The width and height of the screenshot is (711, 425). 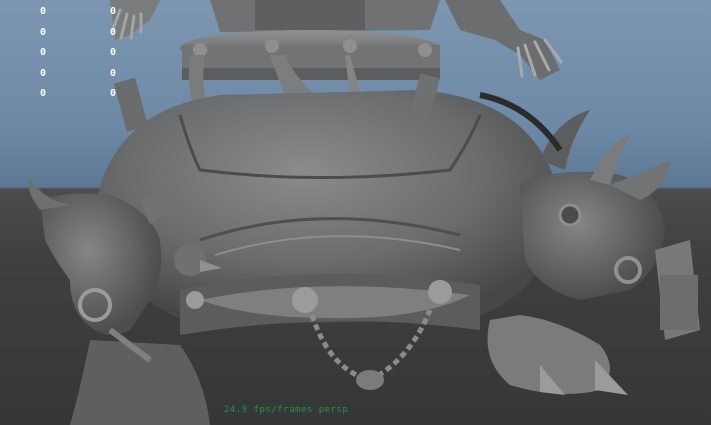 I want to click on hud-readout: 00 00 00 00 00, so click(x=80, y=53).